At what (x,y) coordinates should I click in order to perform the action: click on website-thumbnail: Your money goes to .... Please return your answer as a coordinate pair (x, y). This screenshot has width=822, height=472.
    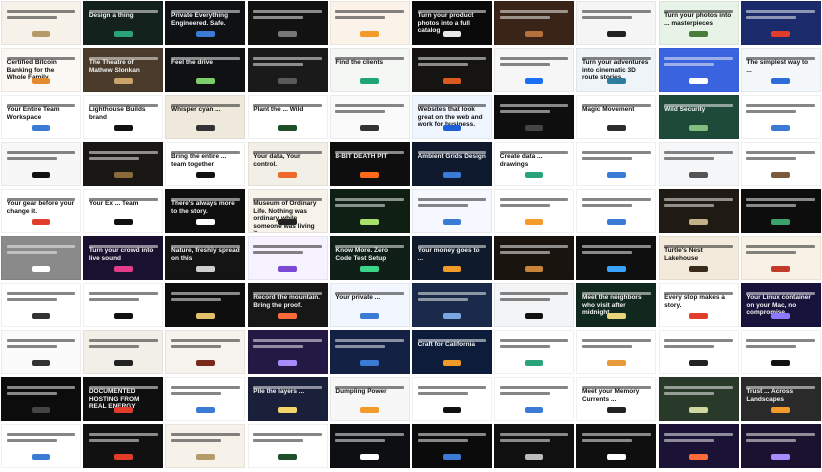
    Looking at the image, I should click on (451, 258).